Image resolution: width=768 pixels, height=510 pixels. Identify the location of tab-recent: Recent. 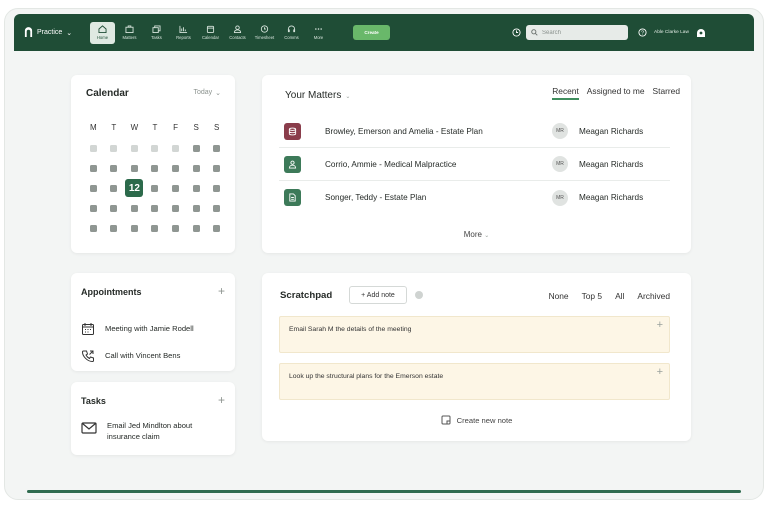
(565, 93).